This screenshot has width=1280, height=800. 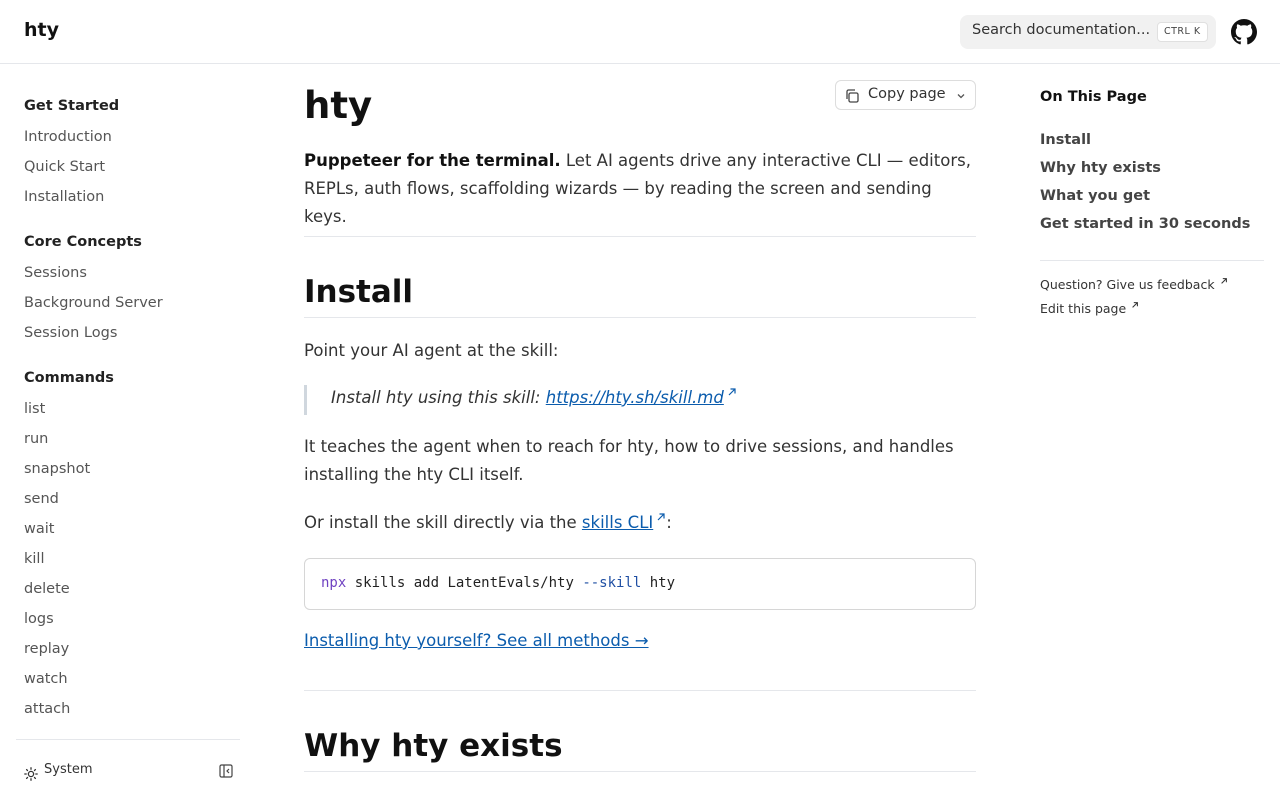 What do you see at coordinates (338, 105) in the screenshot?
I see `page-title: hty` at bounding box center [338, 105].